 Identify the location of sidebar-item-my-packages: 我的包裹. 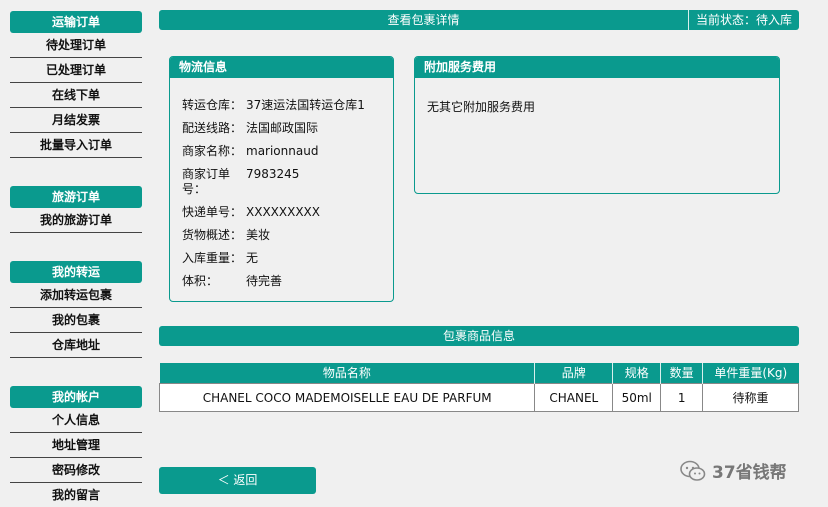
(76, 320).